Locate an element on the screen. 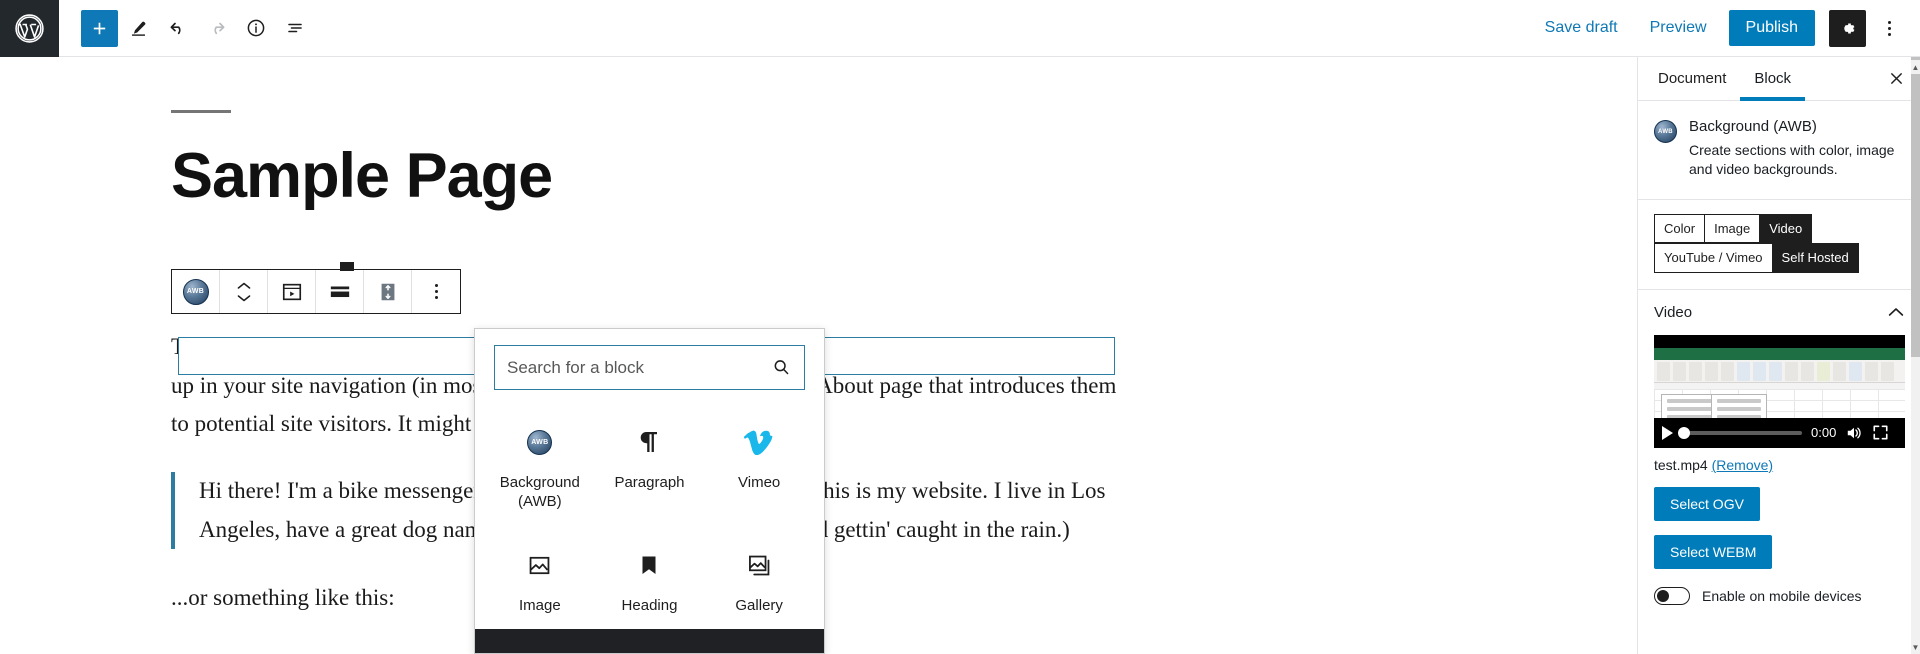  enable-mobile-label: Enable on mobile devices is located at coordinates (1782, 595).